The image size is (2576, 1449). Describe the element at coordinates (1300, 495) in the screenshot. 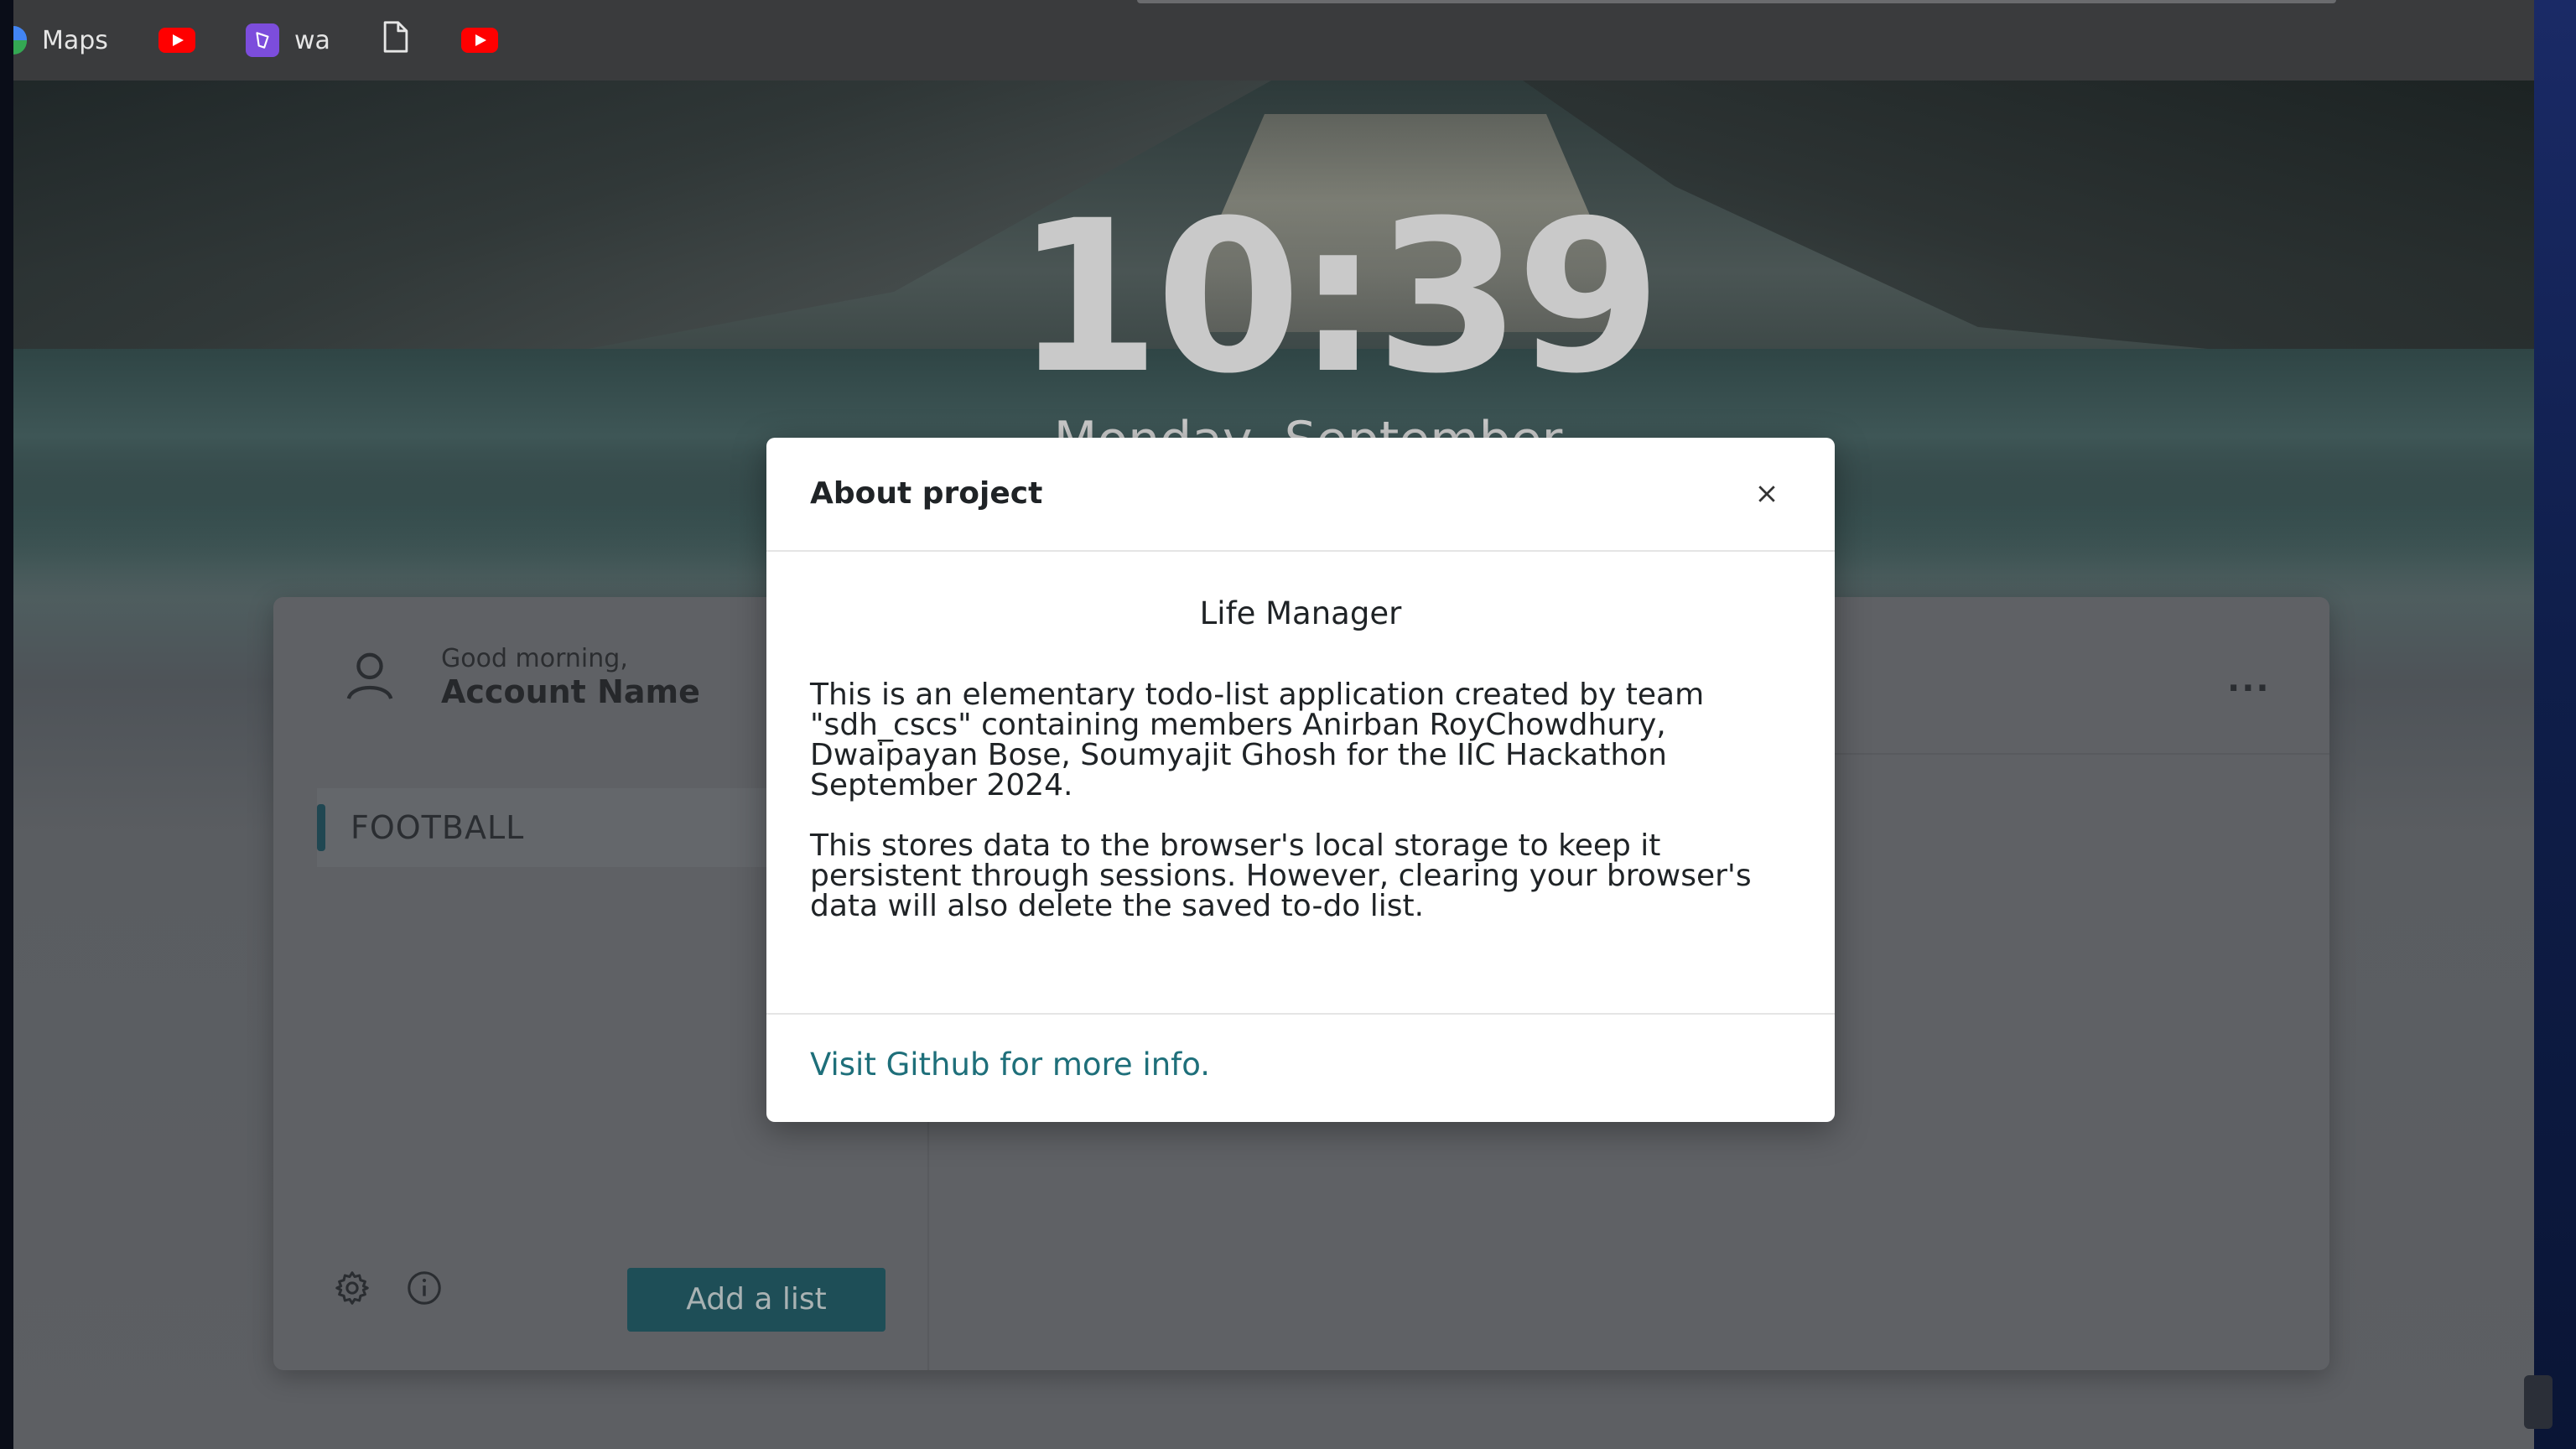

I see `modal-header: About project` at that location.